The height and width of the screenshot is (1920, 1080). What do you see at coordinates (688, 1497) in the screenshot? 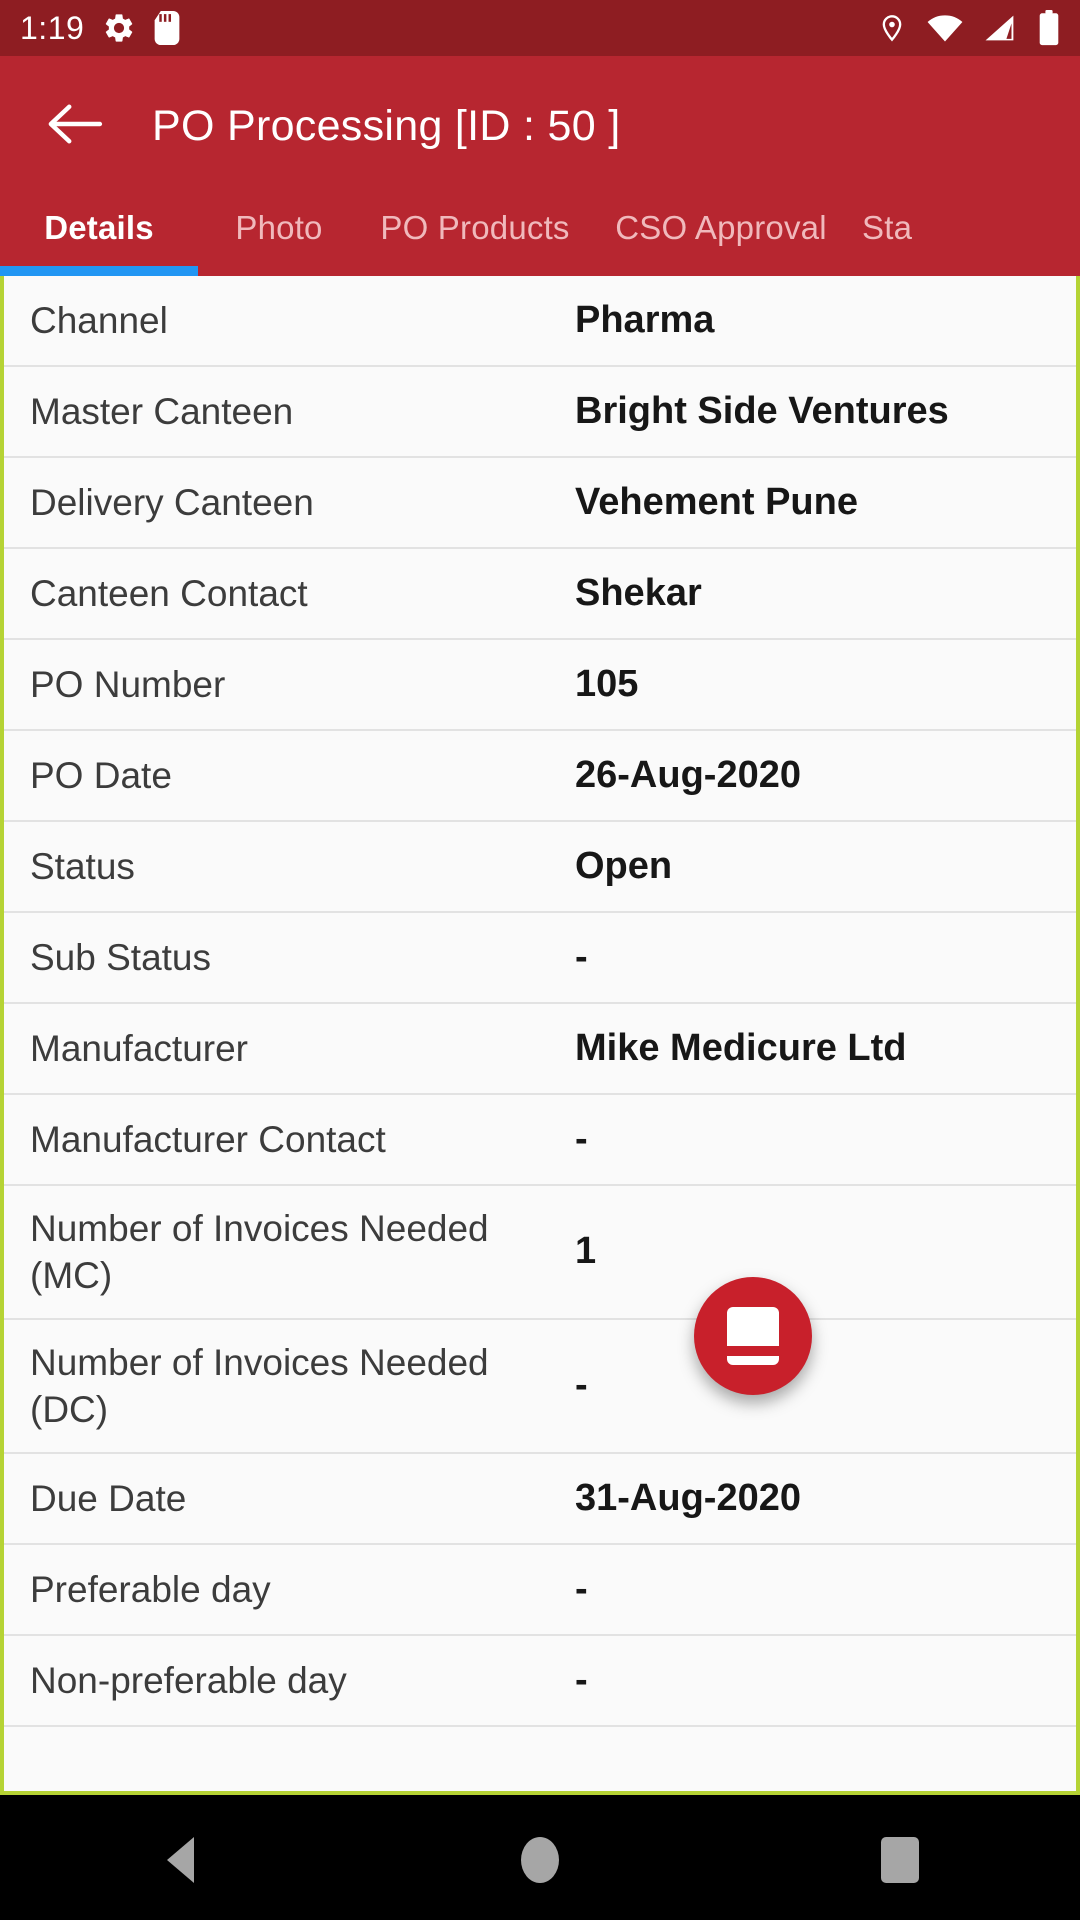
I see `row-value: 31-Aug-2020` at bounding box center [688, 1497].